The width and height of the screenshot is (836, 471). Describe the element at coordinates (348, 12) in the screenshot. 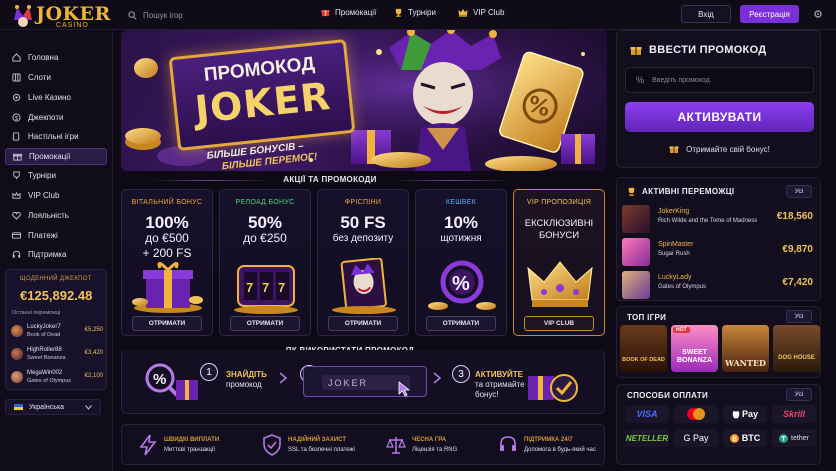

I see `nav-promotions: Промокації` at that location.